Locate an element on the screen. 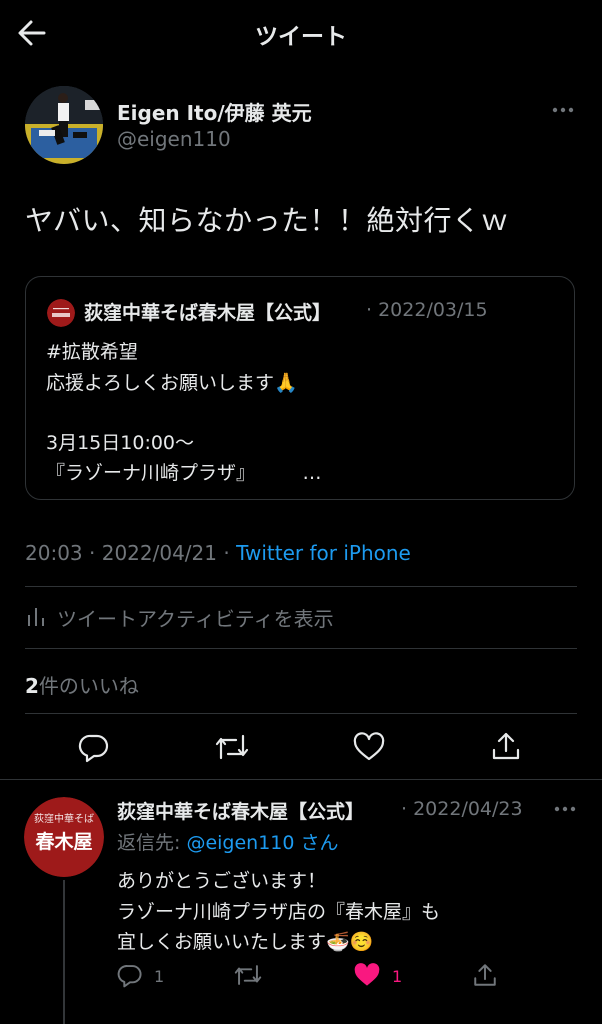  harukiya-logo-icon is located at coordinates (61, 313).